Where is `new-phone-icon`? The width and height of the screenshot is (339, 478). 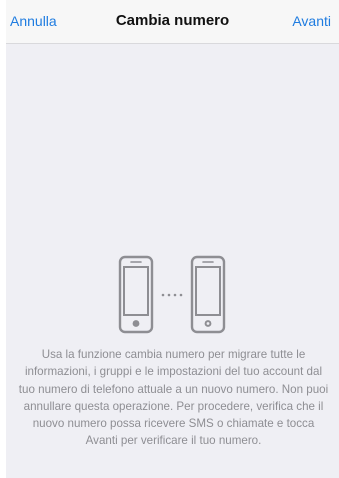 new-phone-icon is located at coordinates (208, 294).